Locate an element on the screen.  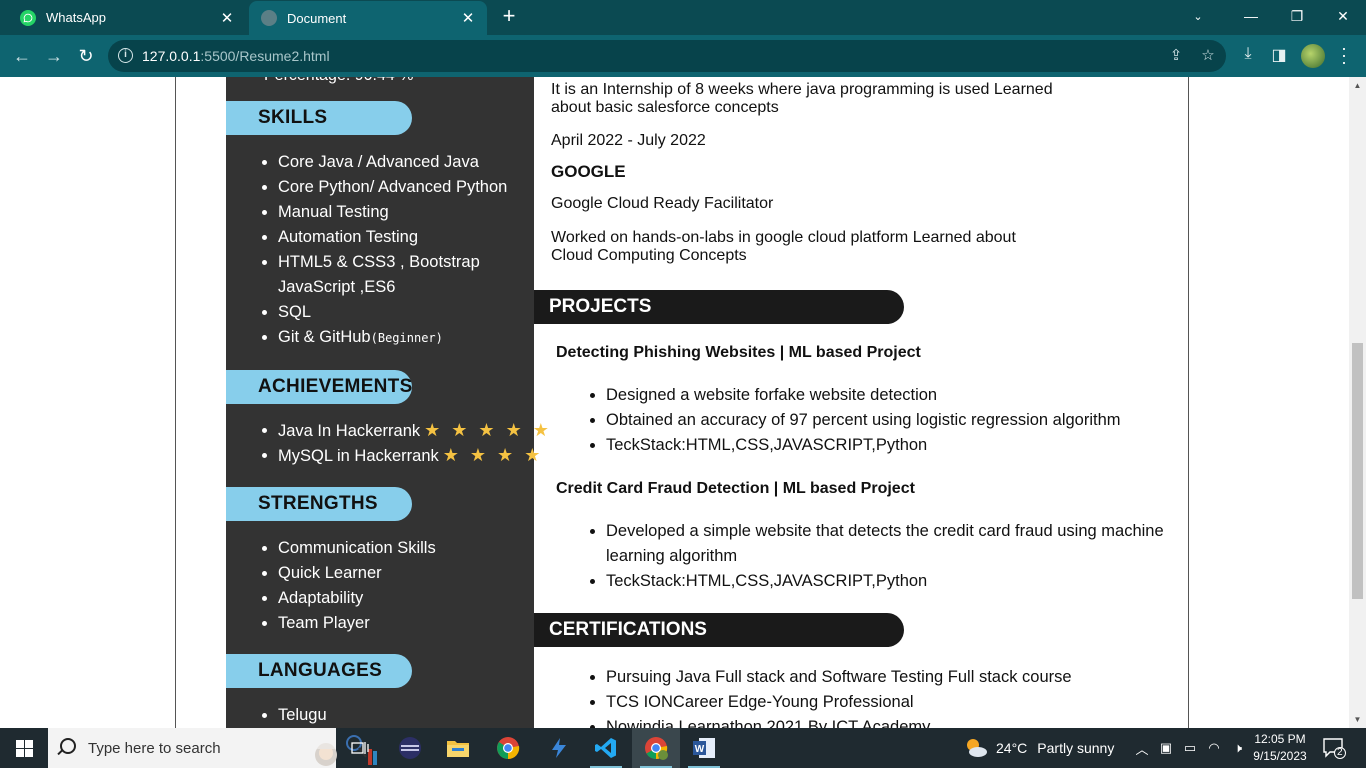
skill-level: (Beginner) is located at coordinates (406, 338).